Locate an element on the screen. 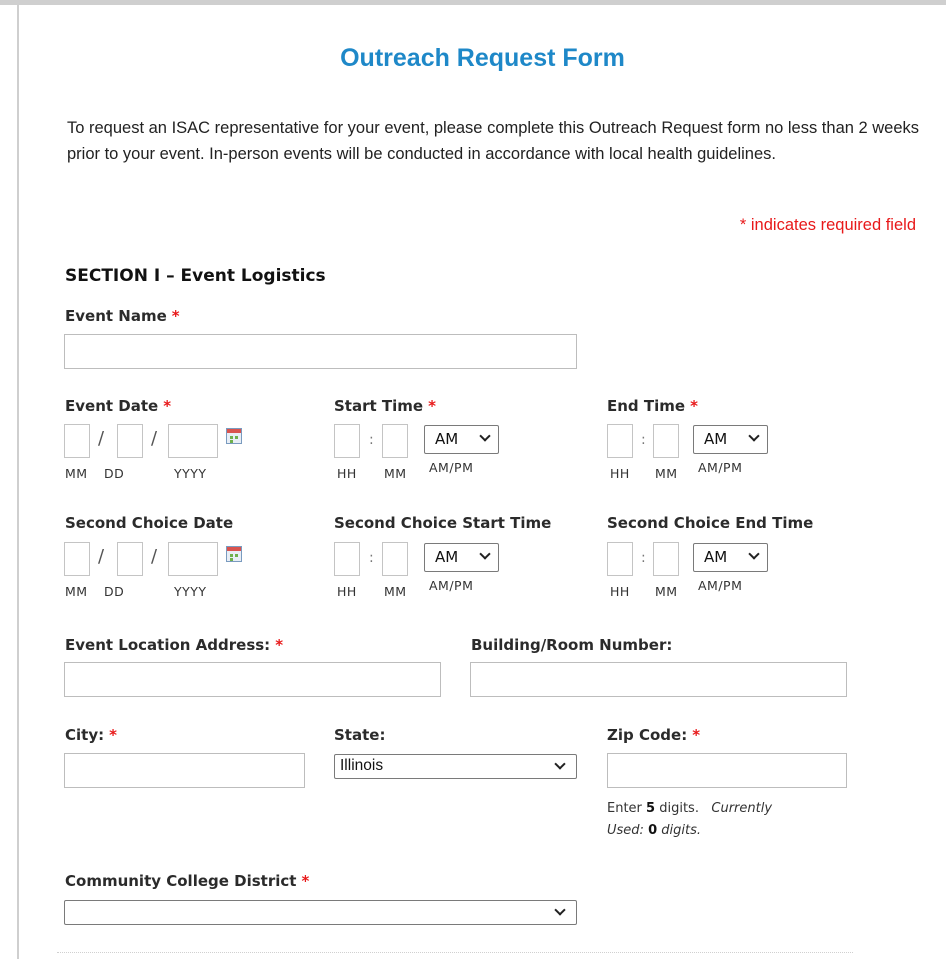 The image size is (946, 959). second-end-mm-label: MM is located at coordinates (666, 591).